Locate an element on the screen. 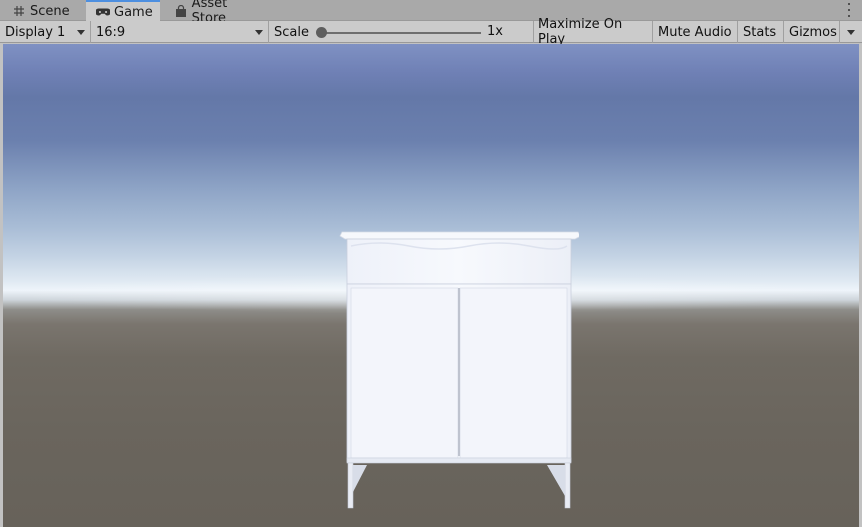 The height and width of the screenshot is (527, 862). scale-control: Scale 1x is located at coordinates (401, 32).